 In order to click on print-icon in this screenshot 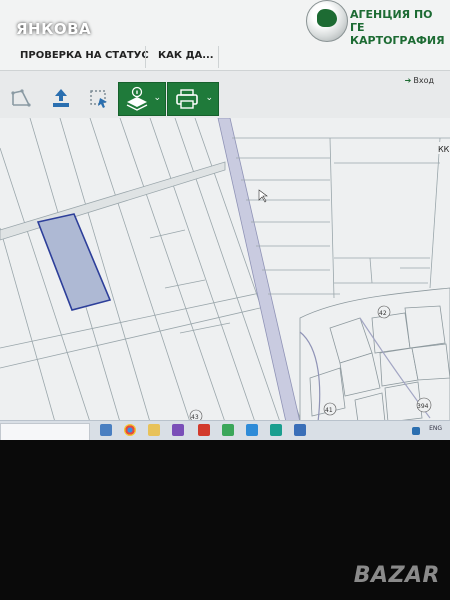, I will do `click(187, 99)`.